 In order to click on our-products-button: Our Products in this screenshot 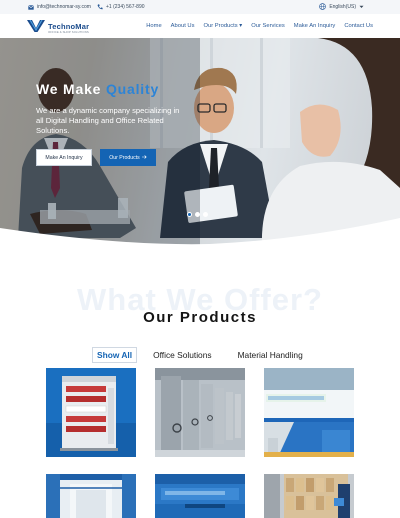, I will do `click(128, 157)`.